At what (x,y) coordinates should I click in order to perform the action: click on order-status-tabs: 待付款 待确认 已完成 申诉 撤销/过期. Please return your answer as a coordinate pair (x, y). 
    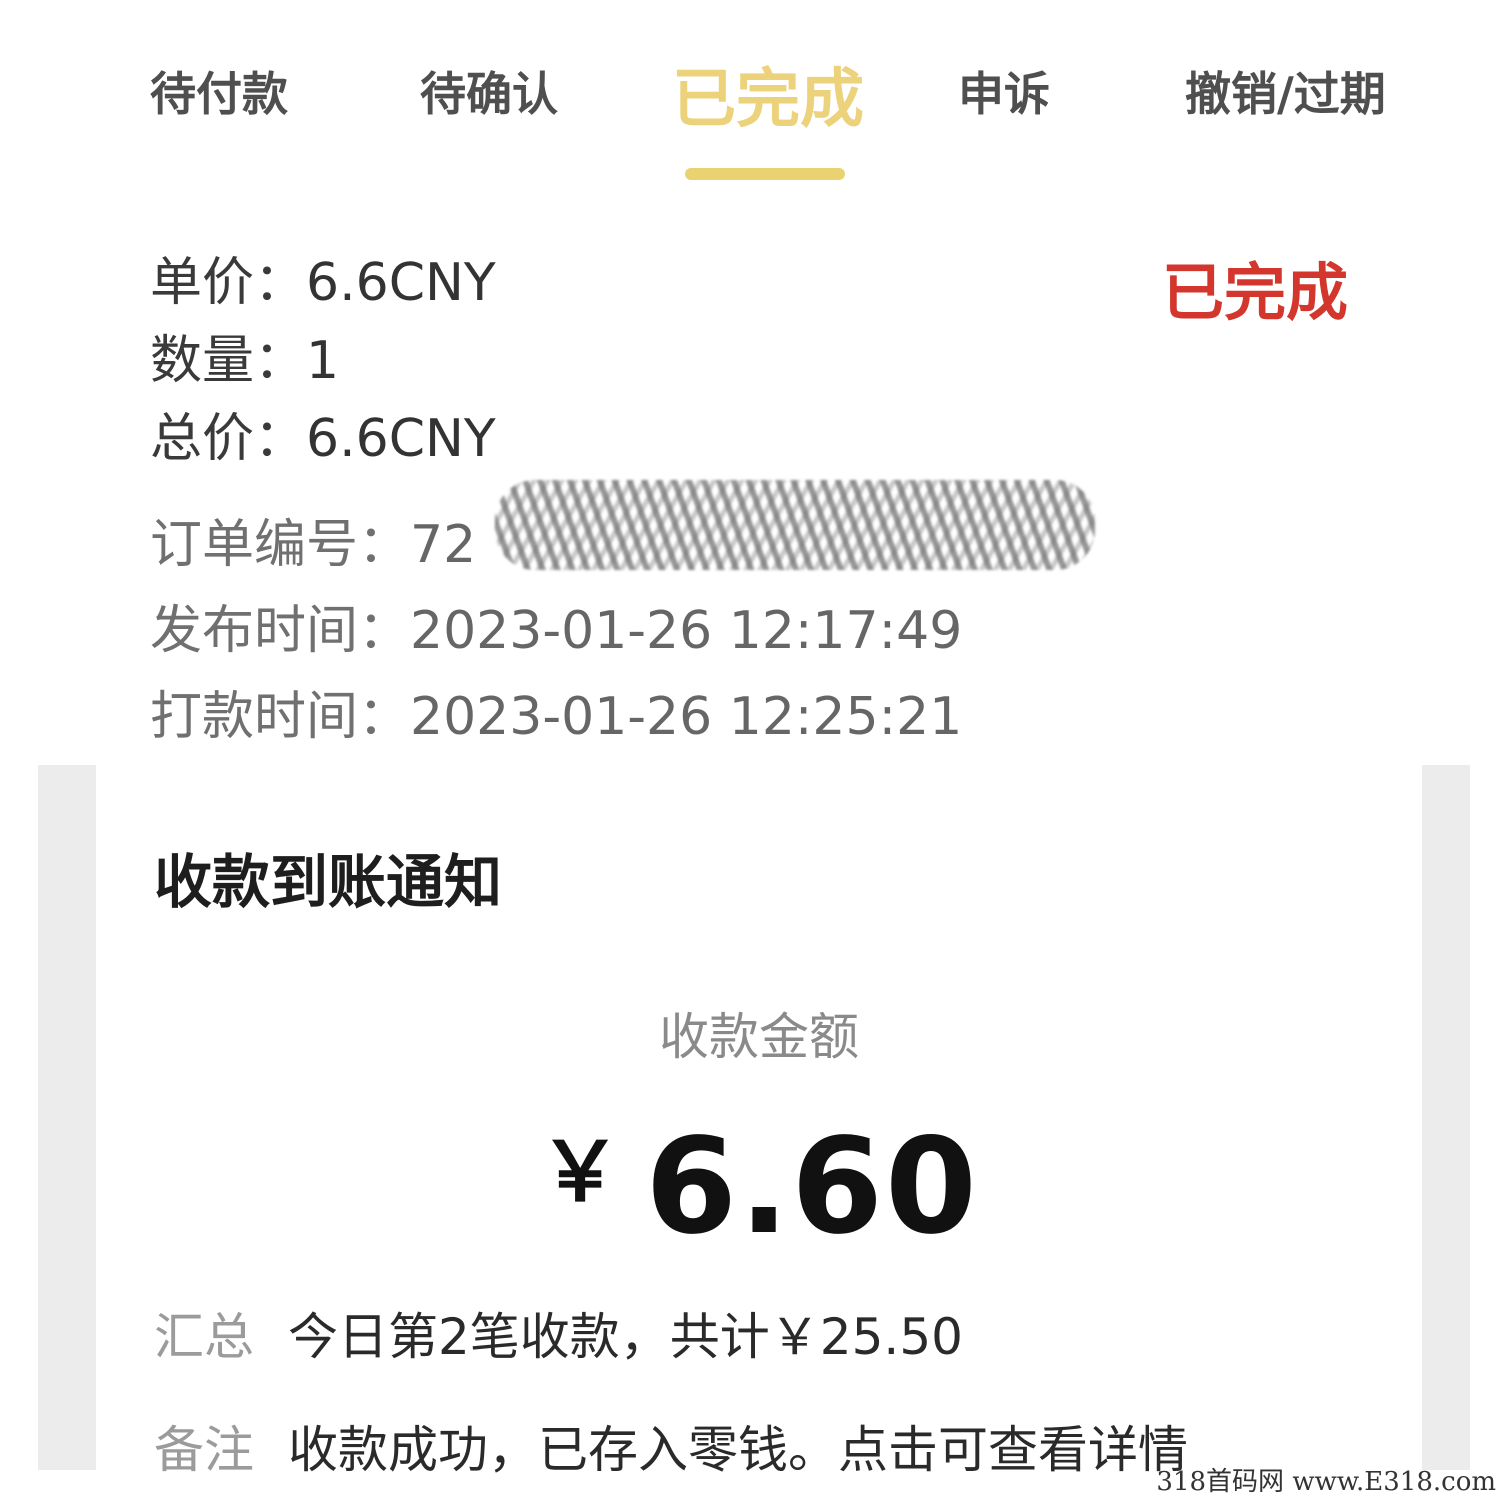
    Looking at the image, I should click on (750, 100).